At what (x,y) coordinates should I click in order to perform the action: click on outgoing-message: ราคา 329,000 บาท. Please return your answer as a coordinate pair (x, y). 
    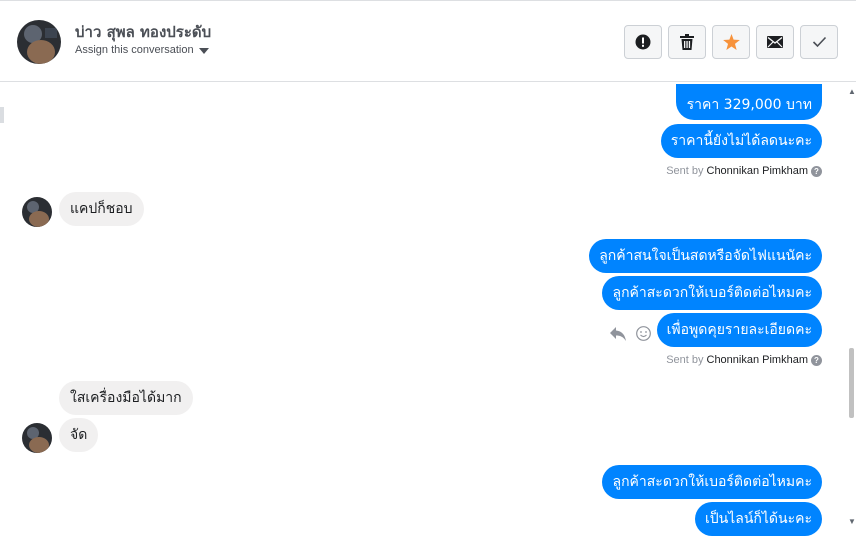
    Looking at the image, I should click on (748, 102).